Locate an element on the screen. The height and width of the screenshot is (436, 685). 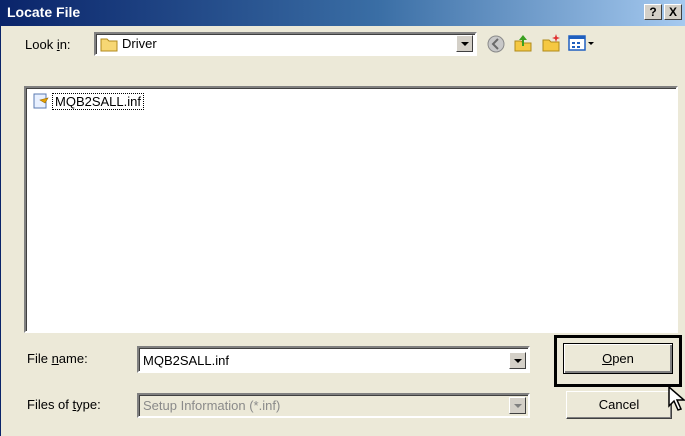
look-in-dropdown-arrow is located at coordinates (464, 43).